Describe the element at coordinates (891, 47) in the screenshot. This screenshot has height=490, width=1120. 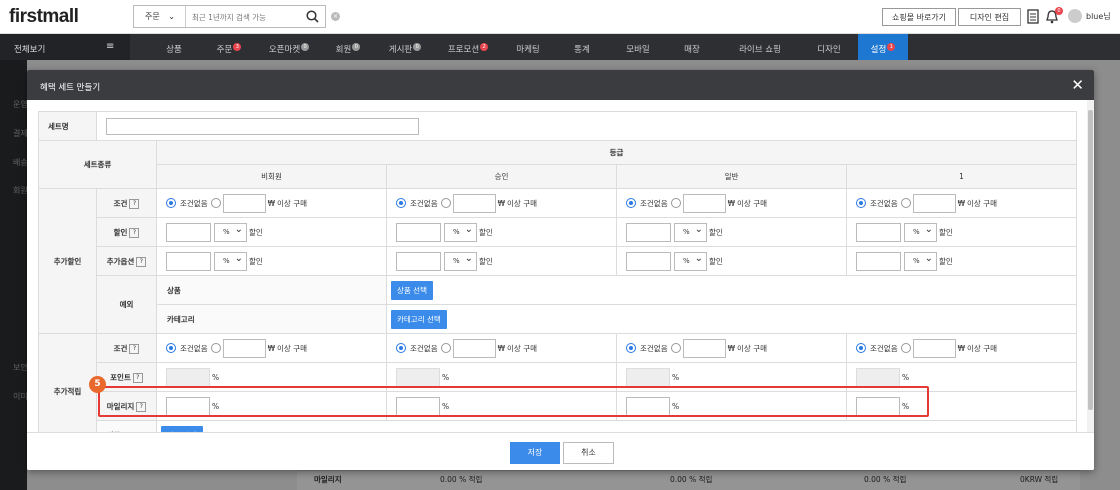
I see `nav-badge: 1` at that location.